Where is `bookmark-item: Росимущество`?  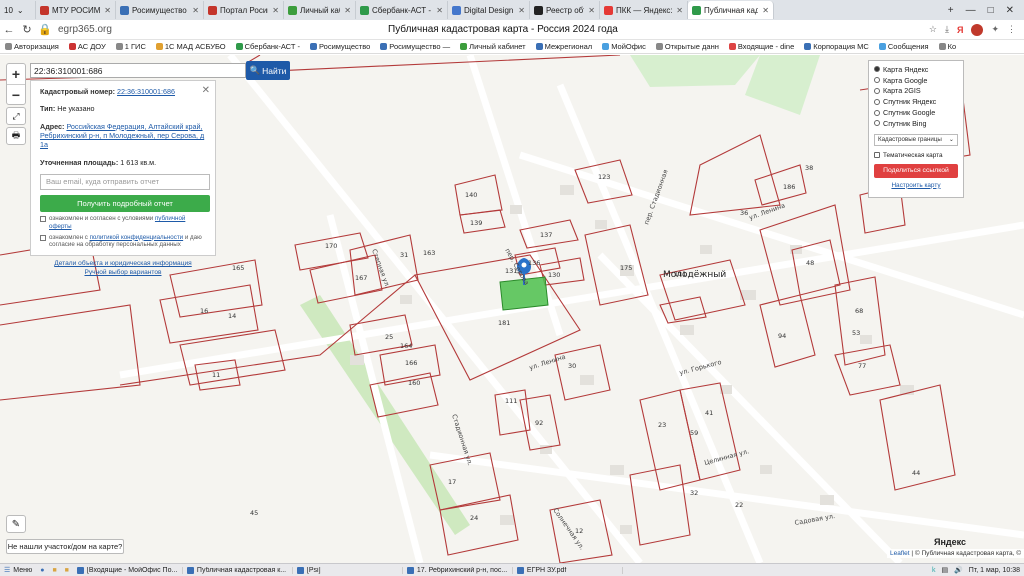
bookmark-item: Росимущество is located at coordinates (340, 46).